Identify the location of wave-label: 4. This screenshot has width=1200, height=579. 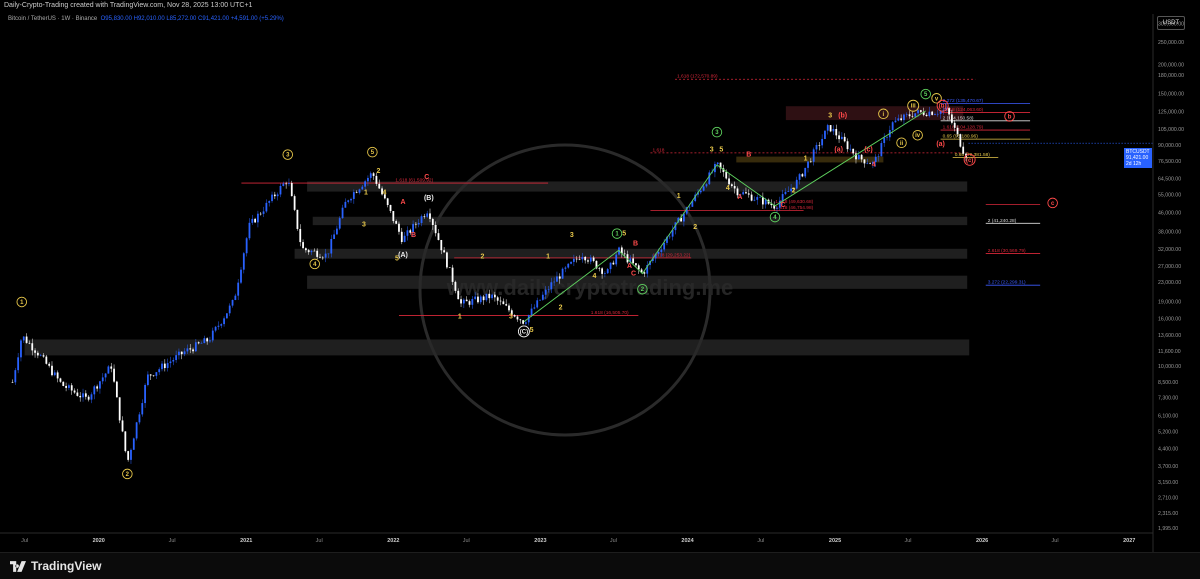
(874, 165).